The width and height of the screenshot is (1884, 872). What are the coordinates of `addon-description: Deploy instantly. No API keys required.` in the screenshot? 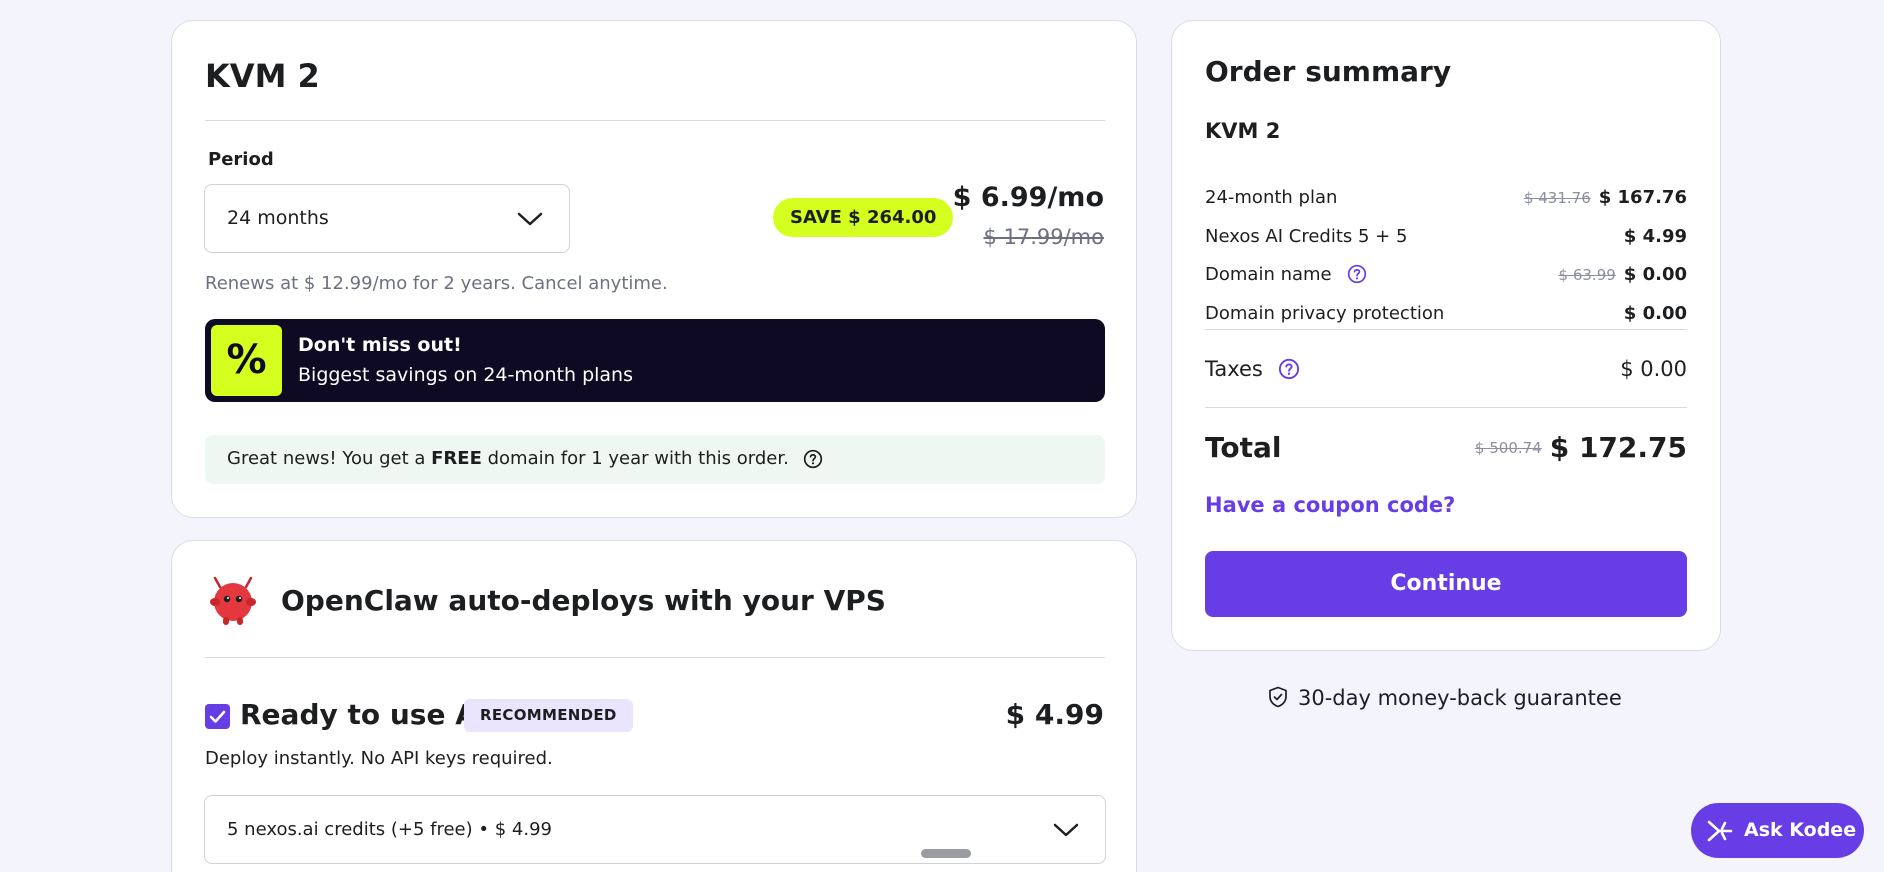 It's located at (379, 758).